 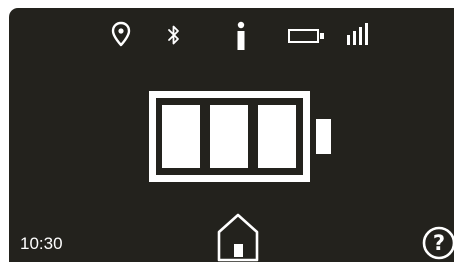 What do you see at coordinates (121, 35) in the screenshot?
I see `location-pin-icon` at bounding box center [121, 35].